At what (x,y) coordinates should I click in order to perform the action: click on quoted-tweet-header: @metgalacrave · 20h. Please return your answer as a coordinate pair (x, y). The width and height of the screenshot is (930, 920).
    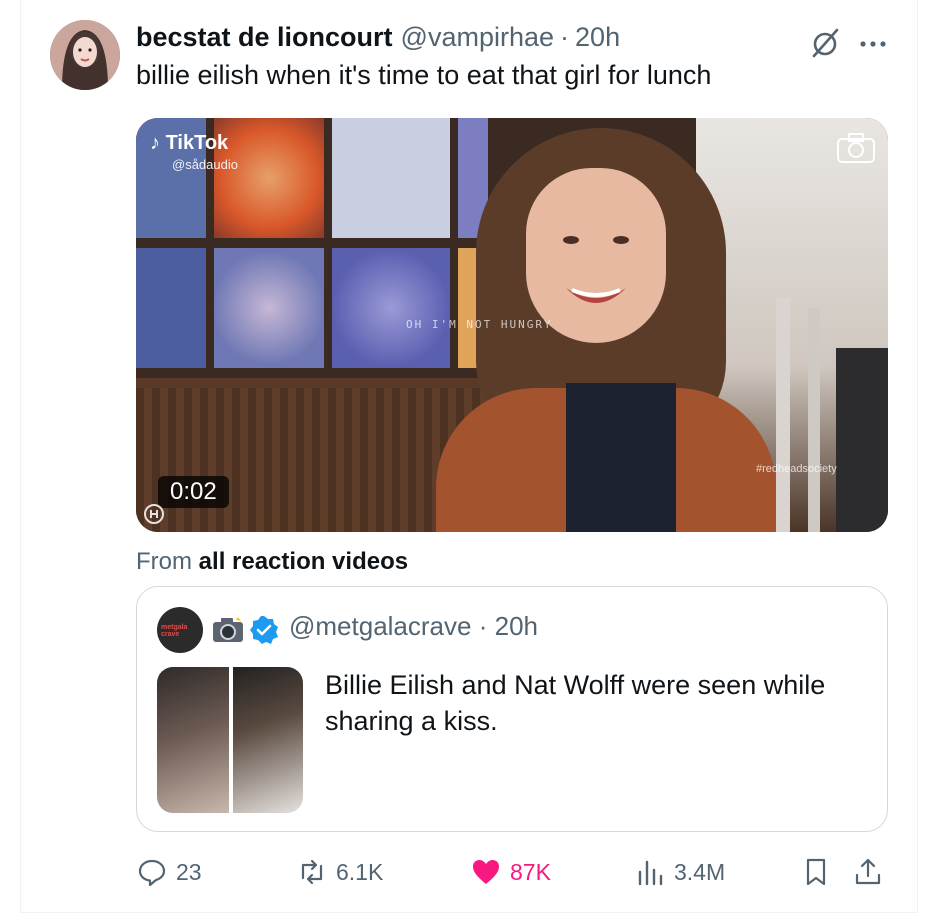
    Looking at the image, I should click on (413, 626).